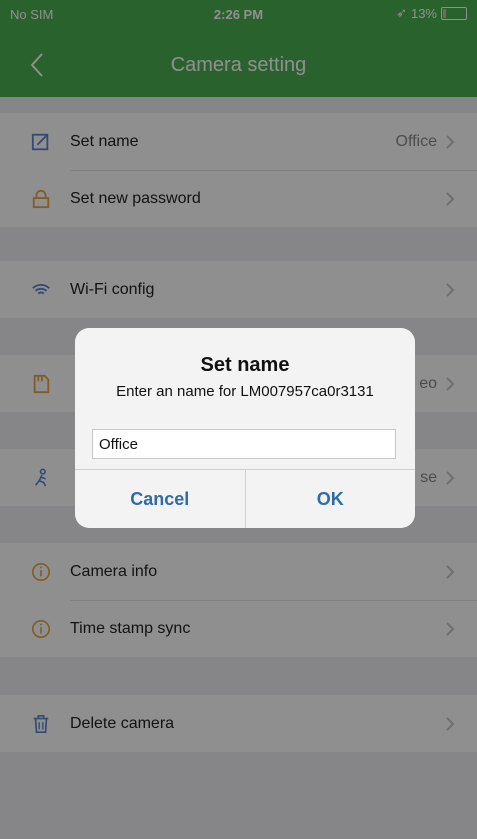  I want to click on name-input, so click(244, 444).